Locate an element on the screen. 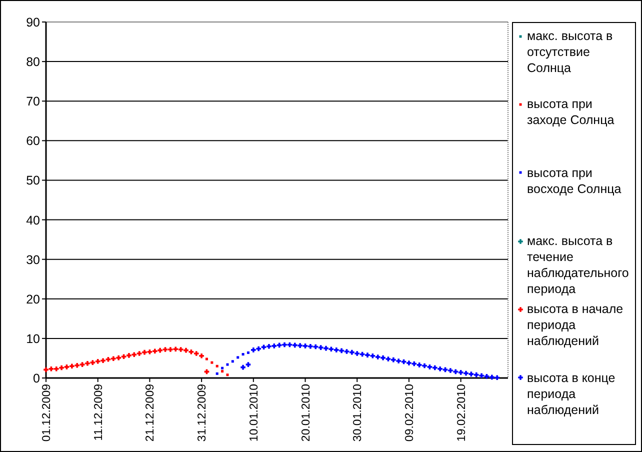  axis-tick-label: 90 is located at coordinates (33, 23).